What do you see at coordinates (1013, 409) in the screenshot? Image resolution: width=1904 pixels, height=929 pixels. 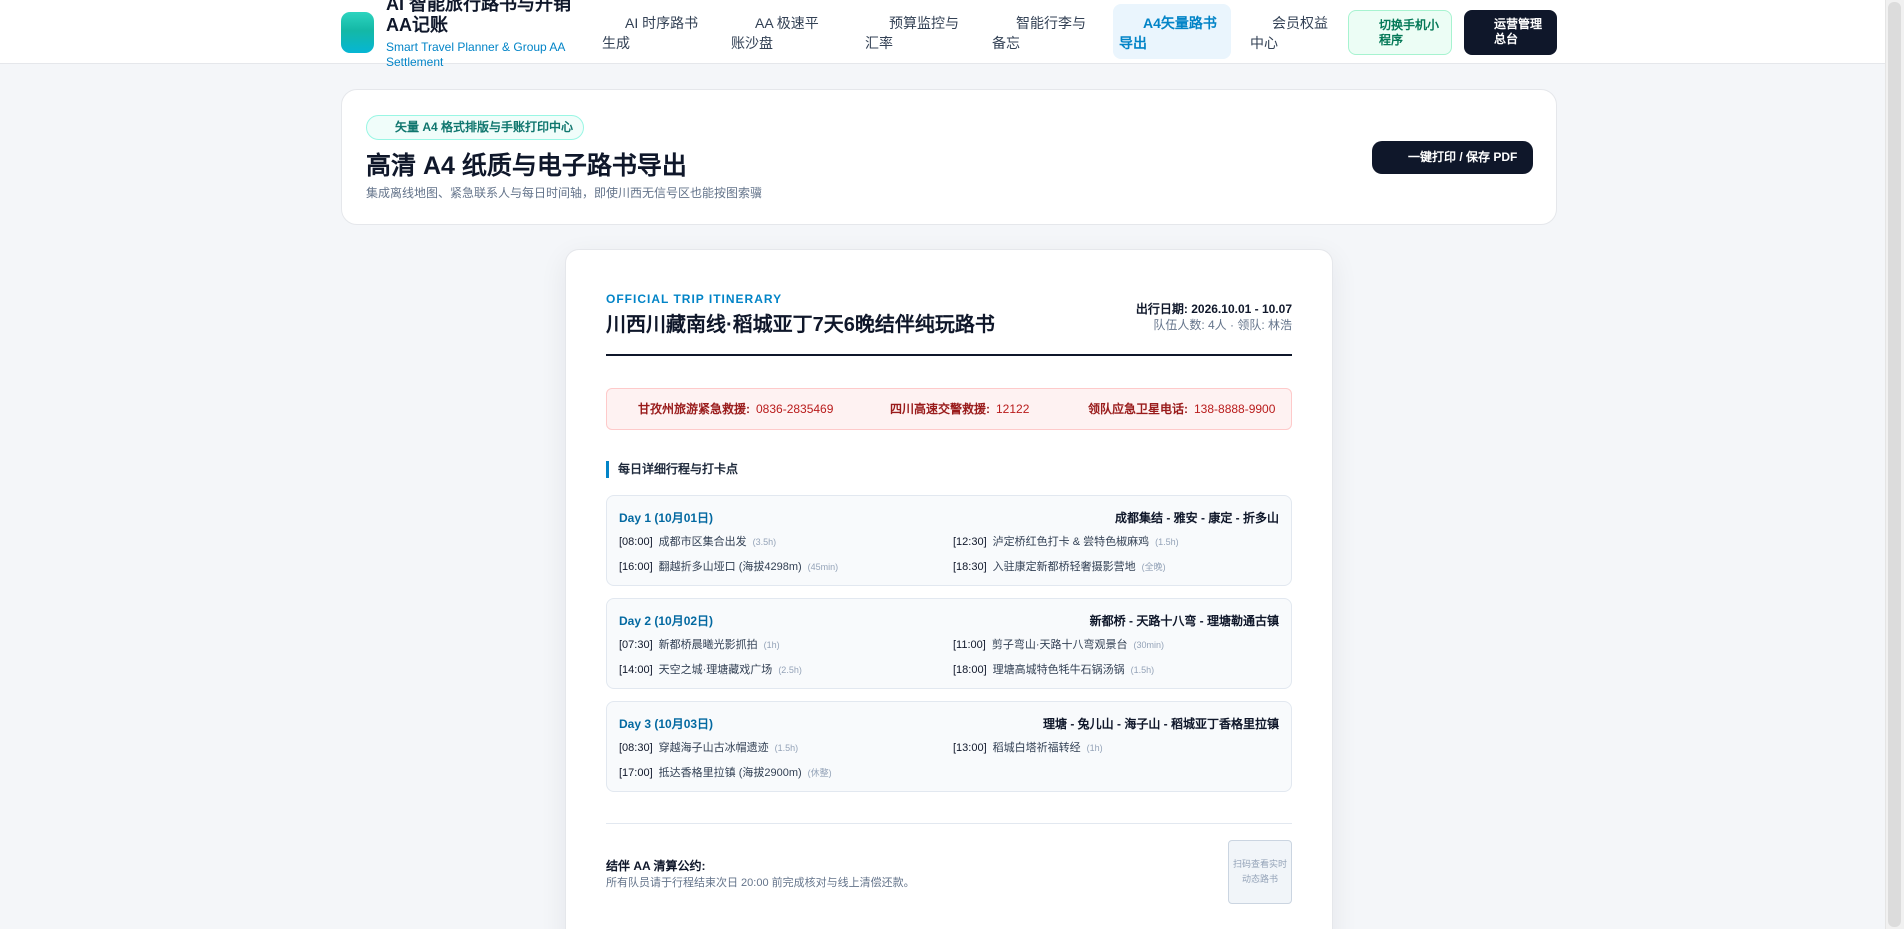 I see `emergency-number: 12122` at bounding box center [1013, 409].